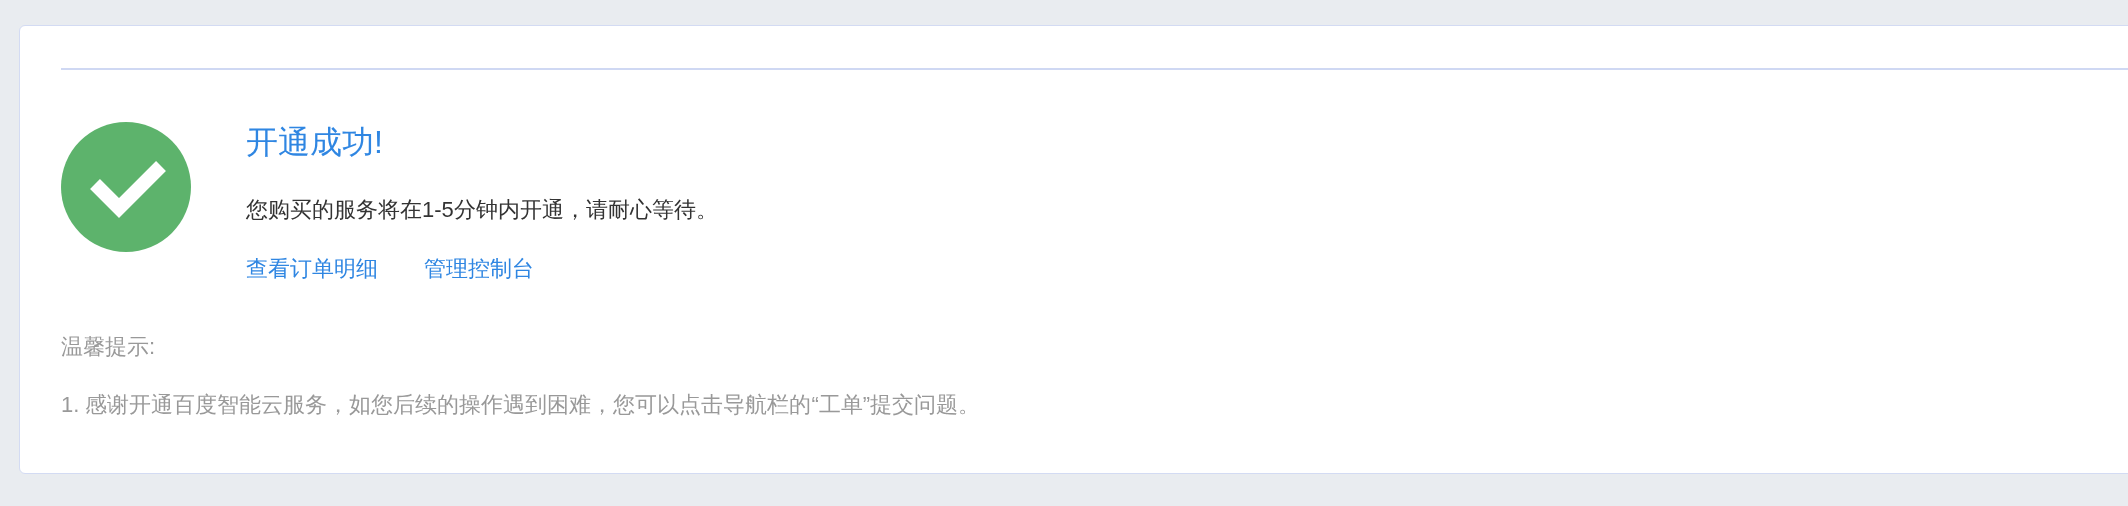 The height and width of the screenshot is (506, 2128). Describe the element at coordinates (521, 405) in the screenshot. I see `tip-text: 1. 感谢开通百度智能云服务，如您后续的操作遇到困难，您可以点击导航栏的“工单”提交问题。` at that location.